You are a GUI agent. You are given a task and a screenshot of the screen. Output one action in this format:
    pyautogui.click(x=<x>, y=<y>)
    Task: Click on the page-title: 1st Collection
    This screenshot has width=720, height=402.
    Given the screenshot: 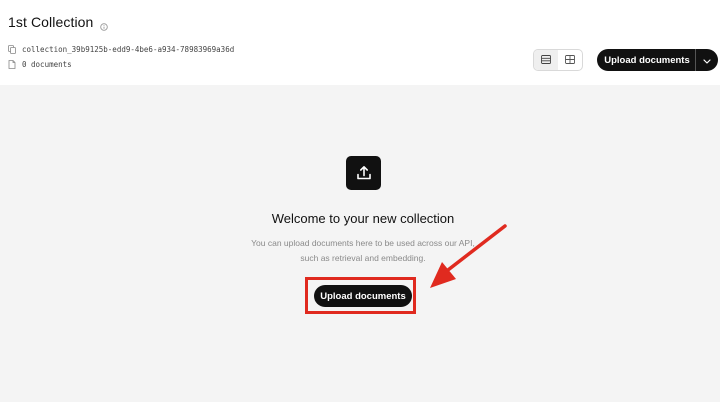 What is the action you would take?
    pyautogui.click(x=51, y=22)
    